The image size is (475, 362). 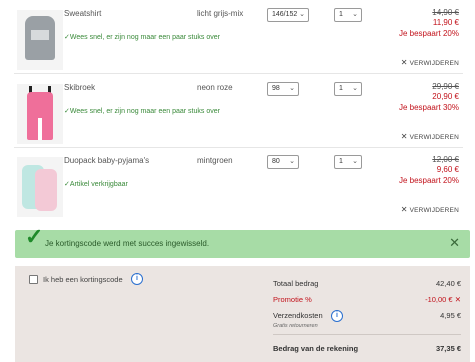 I want to click on shipping-label: Verzendkosten, so click(x=298, y=315).